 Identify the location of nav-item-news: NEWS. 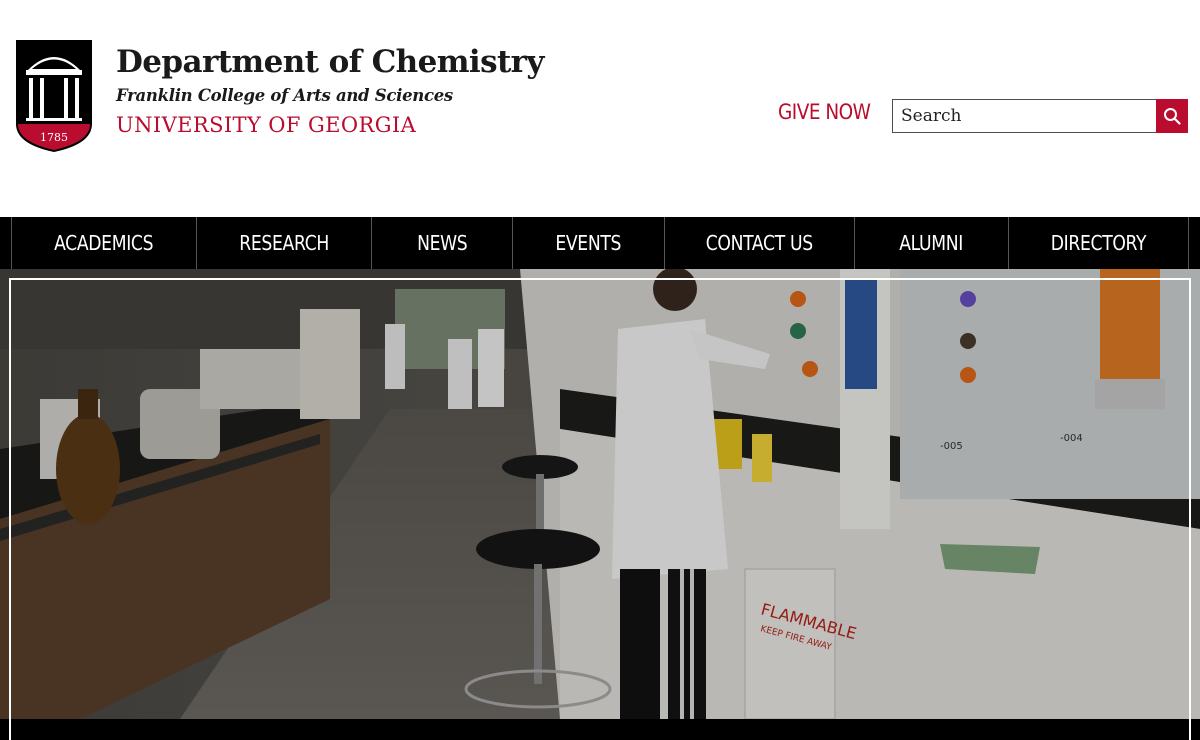
(441, 243).